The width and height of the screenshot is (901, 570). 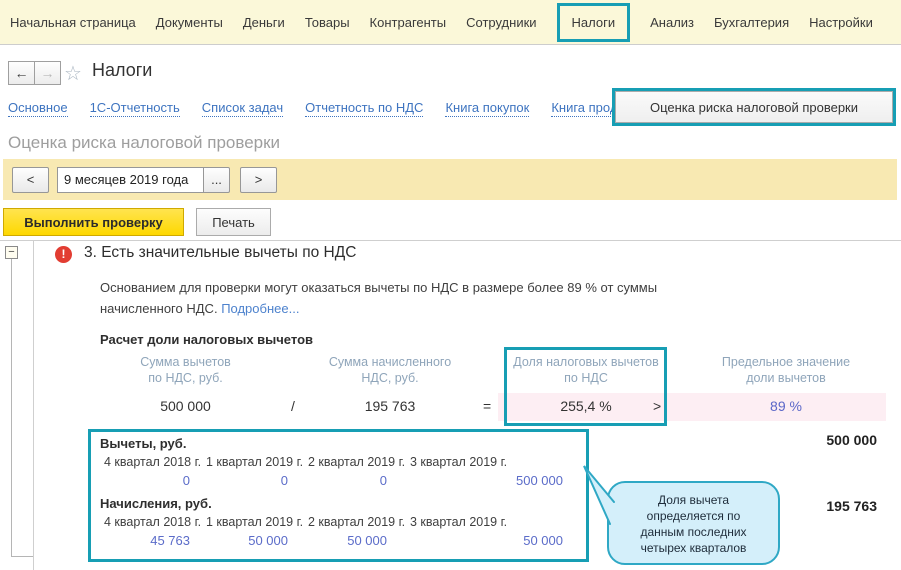 What do you see at coordinates (693, 516) in the screenshot?
I see `callout-line2: определяется по` at bounding box center [693, 516].